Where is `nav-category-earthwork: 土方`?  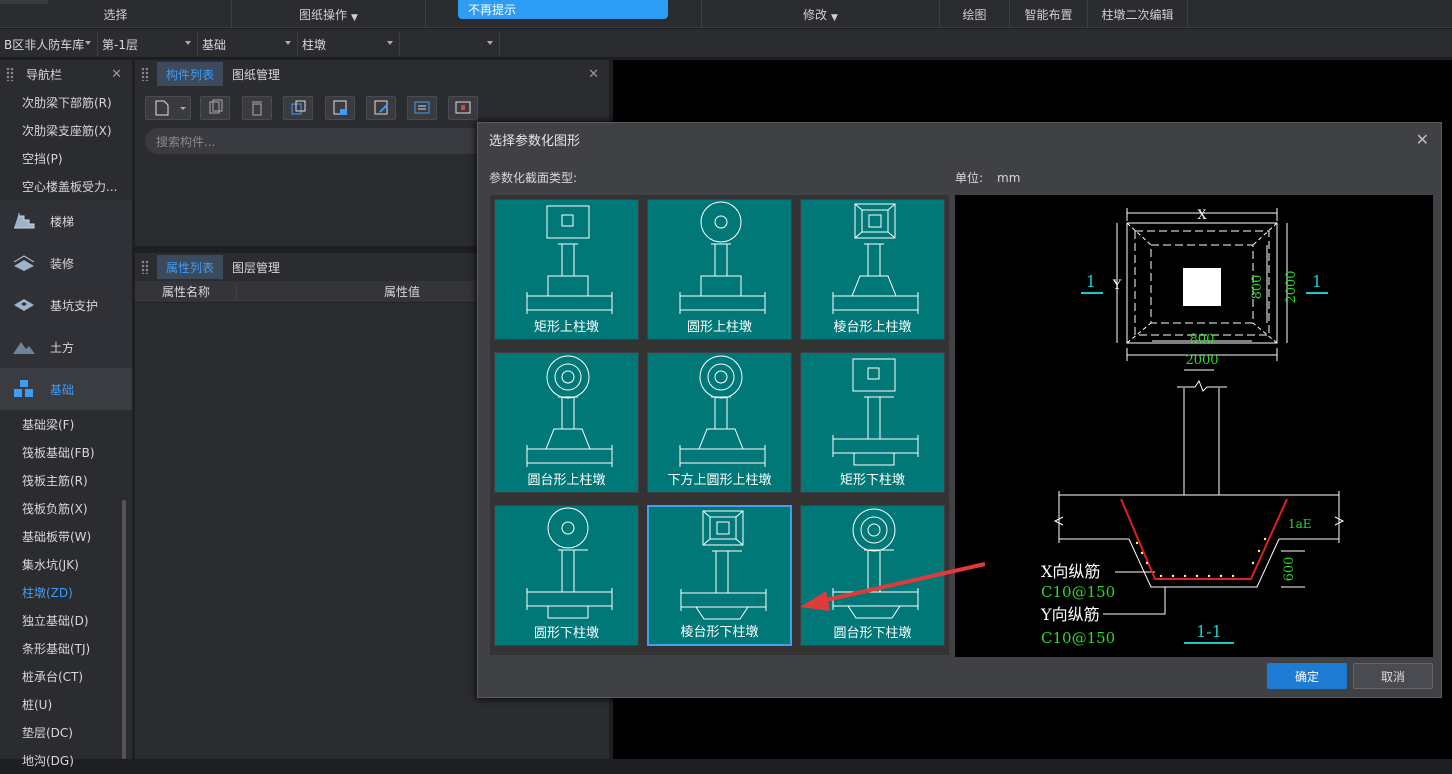 nav-category-earthwork: 土方 is located at coordinates (66, 347).